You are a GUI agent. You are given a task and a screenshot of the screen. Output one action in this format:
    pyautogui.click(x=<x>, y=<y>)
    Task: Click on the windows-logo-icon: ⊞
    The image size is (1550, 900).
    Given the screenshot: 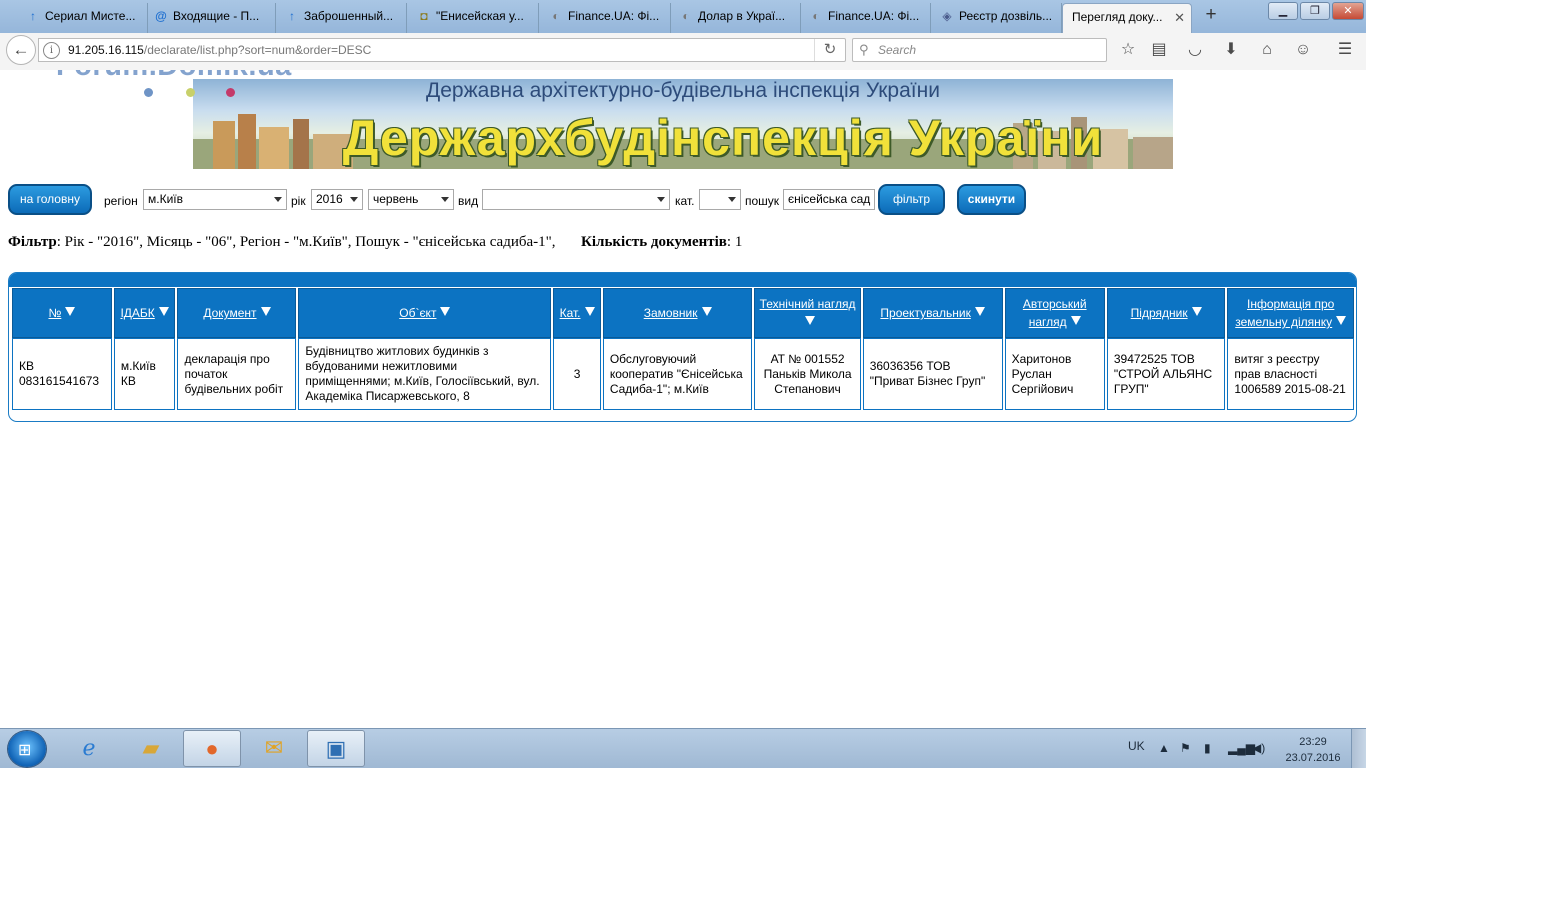 What is the action you would take?
    pyautogui.click(x=25, y=750)
    